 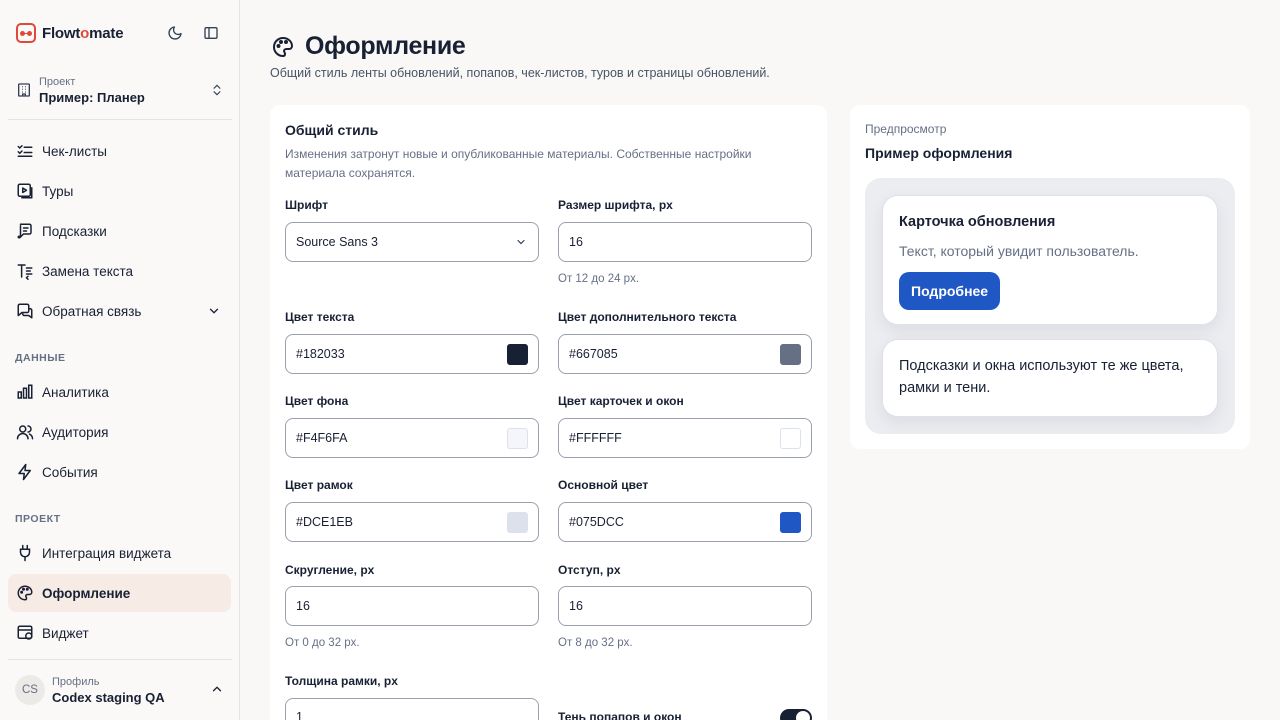 What do you see at coordinates (306, 205) in the screenshot?
I see `font-label: Шрифт` at bounding box center [306, 205].